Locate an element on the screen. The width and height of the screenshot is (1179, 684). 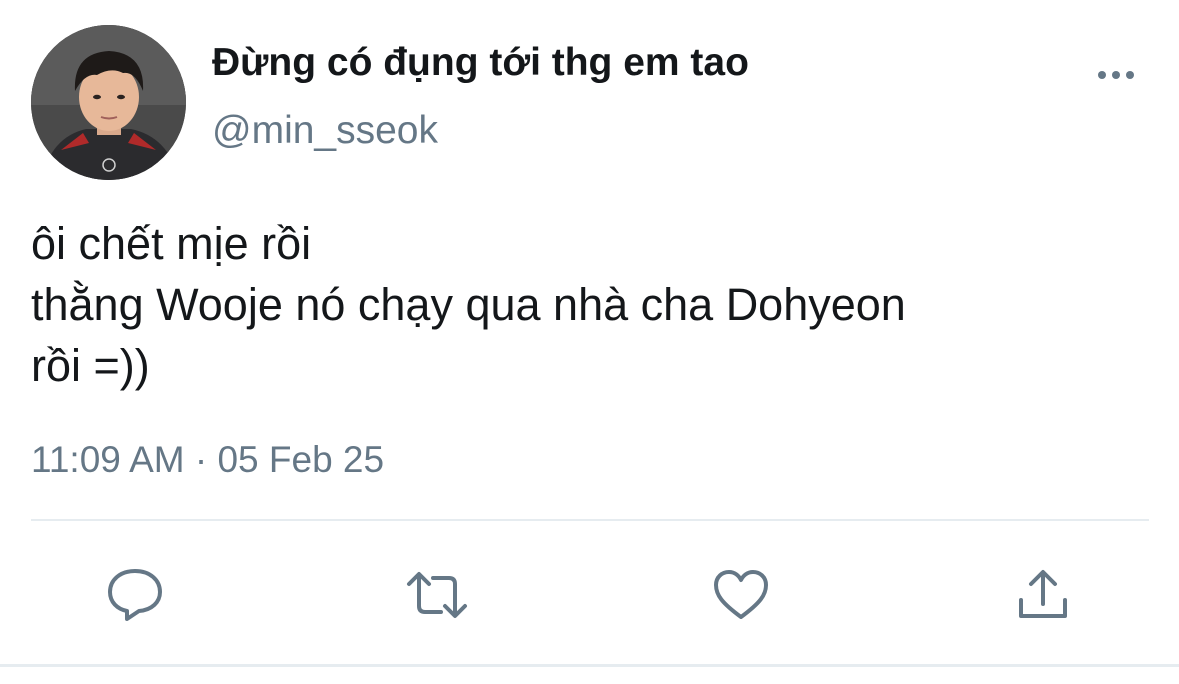
like-button is located at coordinates (741, 595).